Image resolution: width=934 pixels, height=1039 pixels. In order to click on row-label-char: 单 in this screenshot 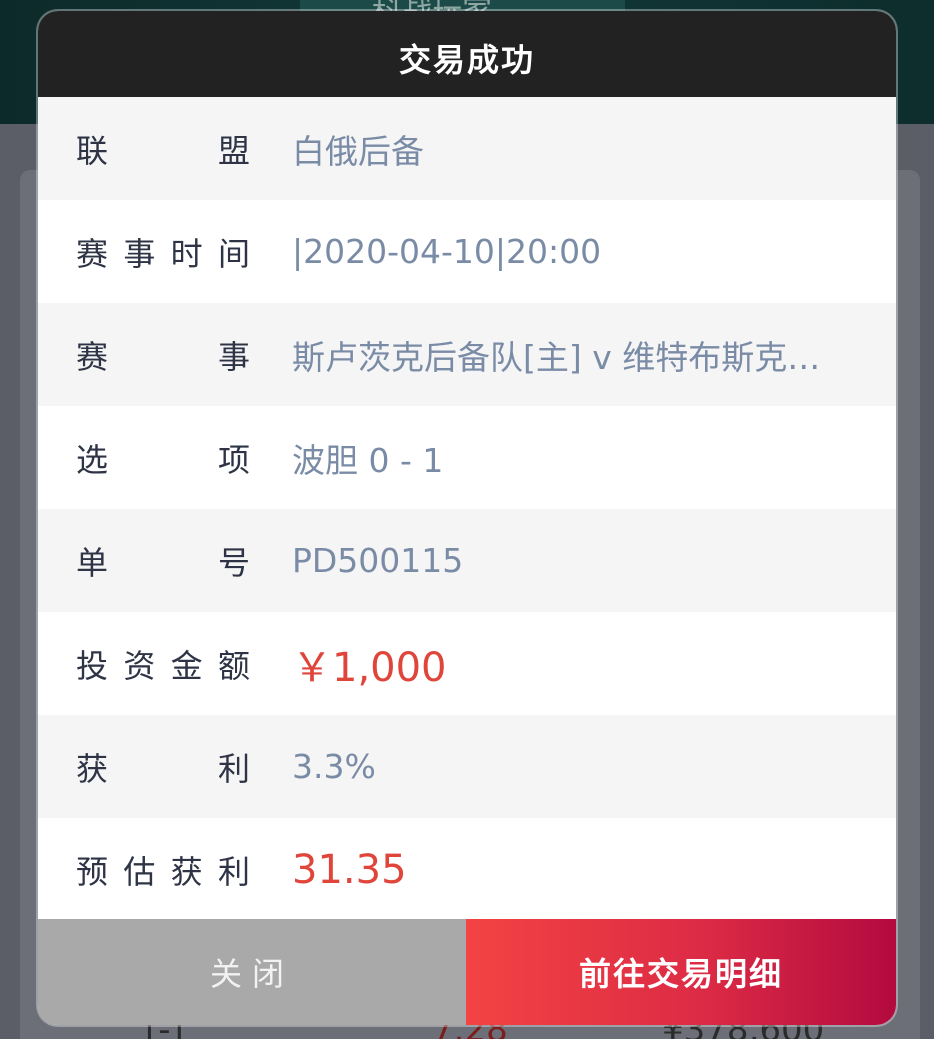, I will do `click(92, 562)`.